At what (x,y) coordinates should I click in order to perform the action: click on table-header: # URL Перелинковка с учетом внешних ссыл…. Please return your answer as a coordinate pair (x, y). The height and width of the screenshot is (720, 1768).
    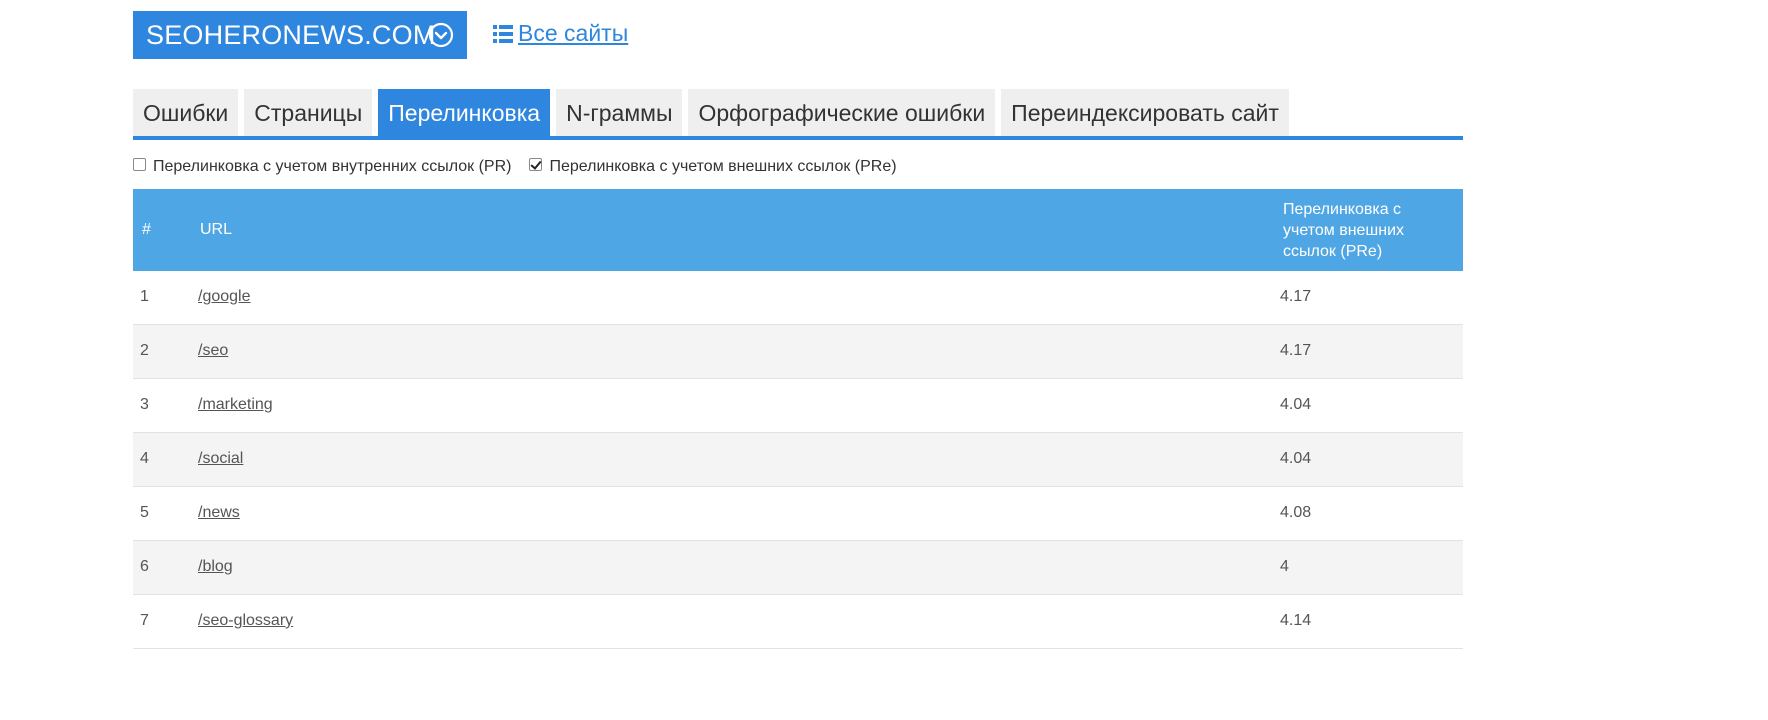
    Looking at the image, I should click on (798, 230).